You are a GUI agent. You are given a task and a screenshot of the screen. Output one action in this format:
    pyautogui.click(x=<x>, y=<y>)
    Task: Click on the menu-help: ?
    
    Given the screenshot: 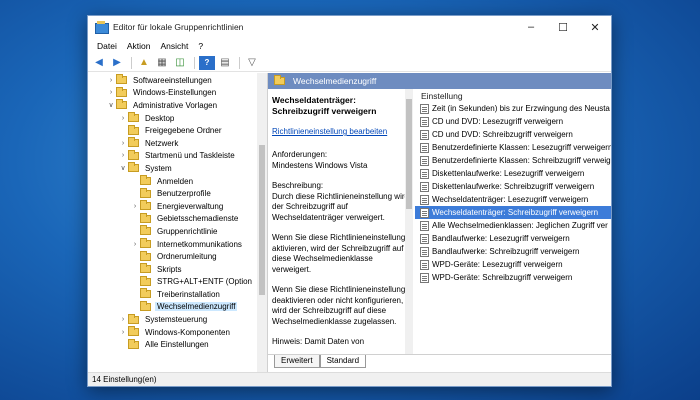 What is the action you would take?
    pyautogui.click(x=200, y=46)
    